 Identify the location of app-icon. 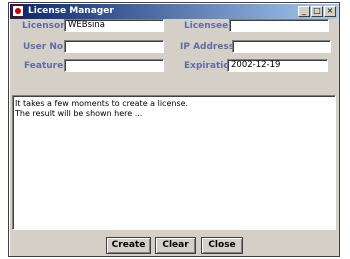
(18, 11).